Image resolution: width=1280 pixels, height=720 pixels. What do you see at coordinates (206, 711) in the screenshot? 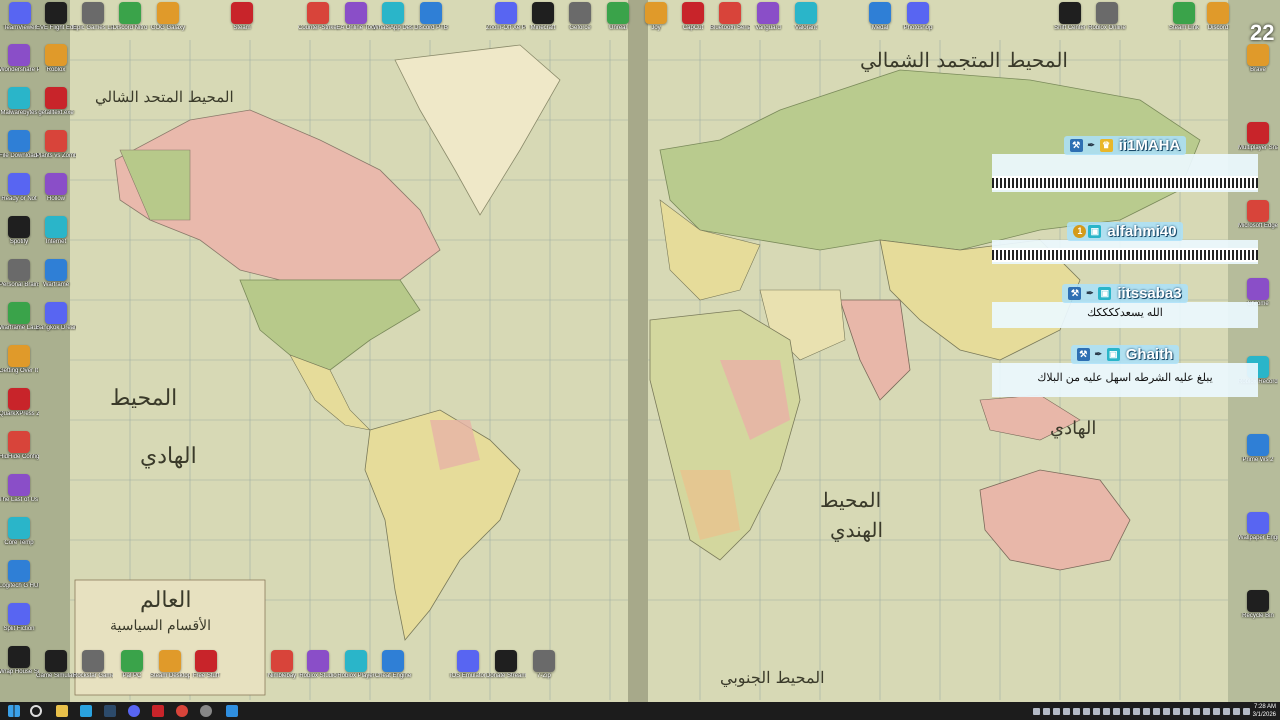
I see `settings-icon` at bounding box center [206, 711].